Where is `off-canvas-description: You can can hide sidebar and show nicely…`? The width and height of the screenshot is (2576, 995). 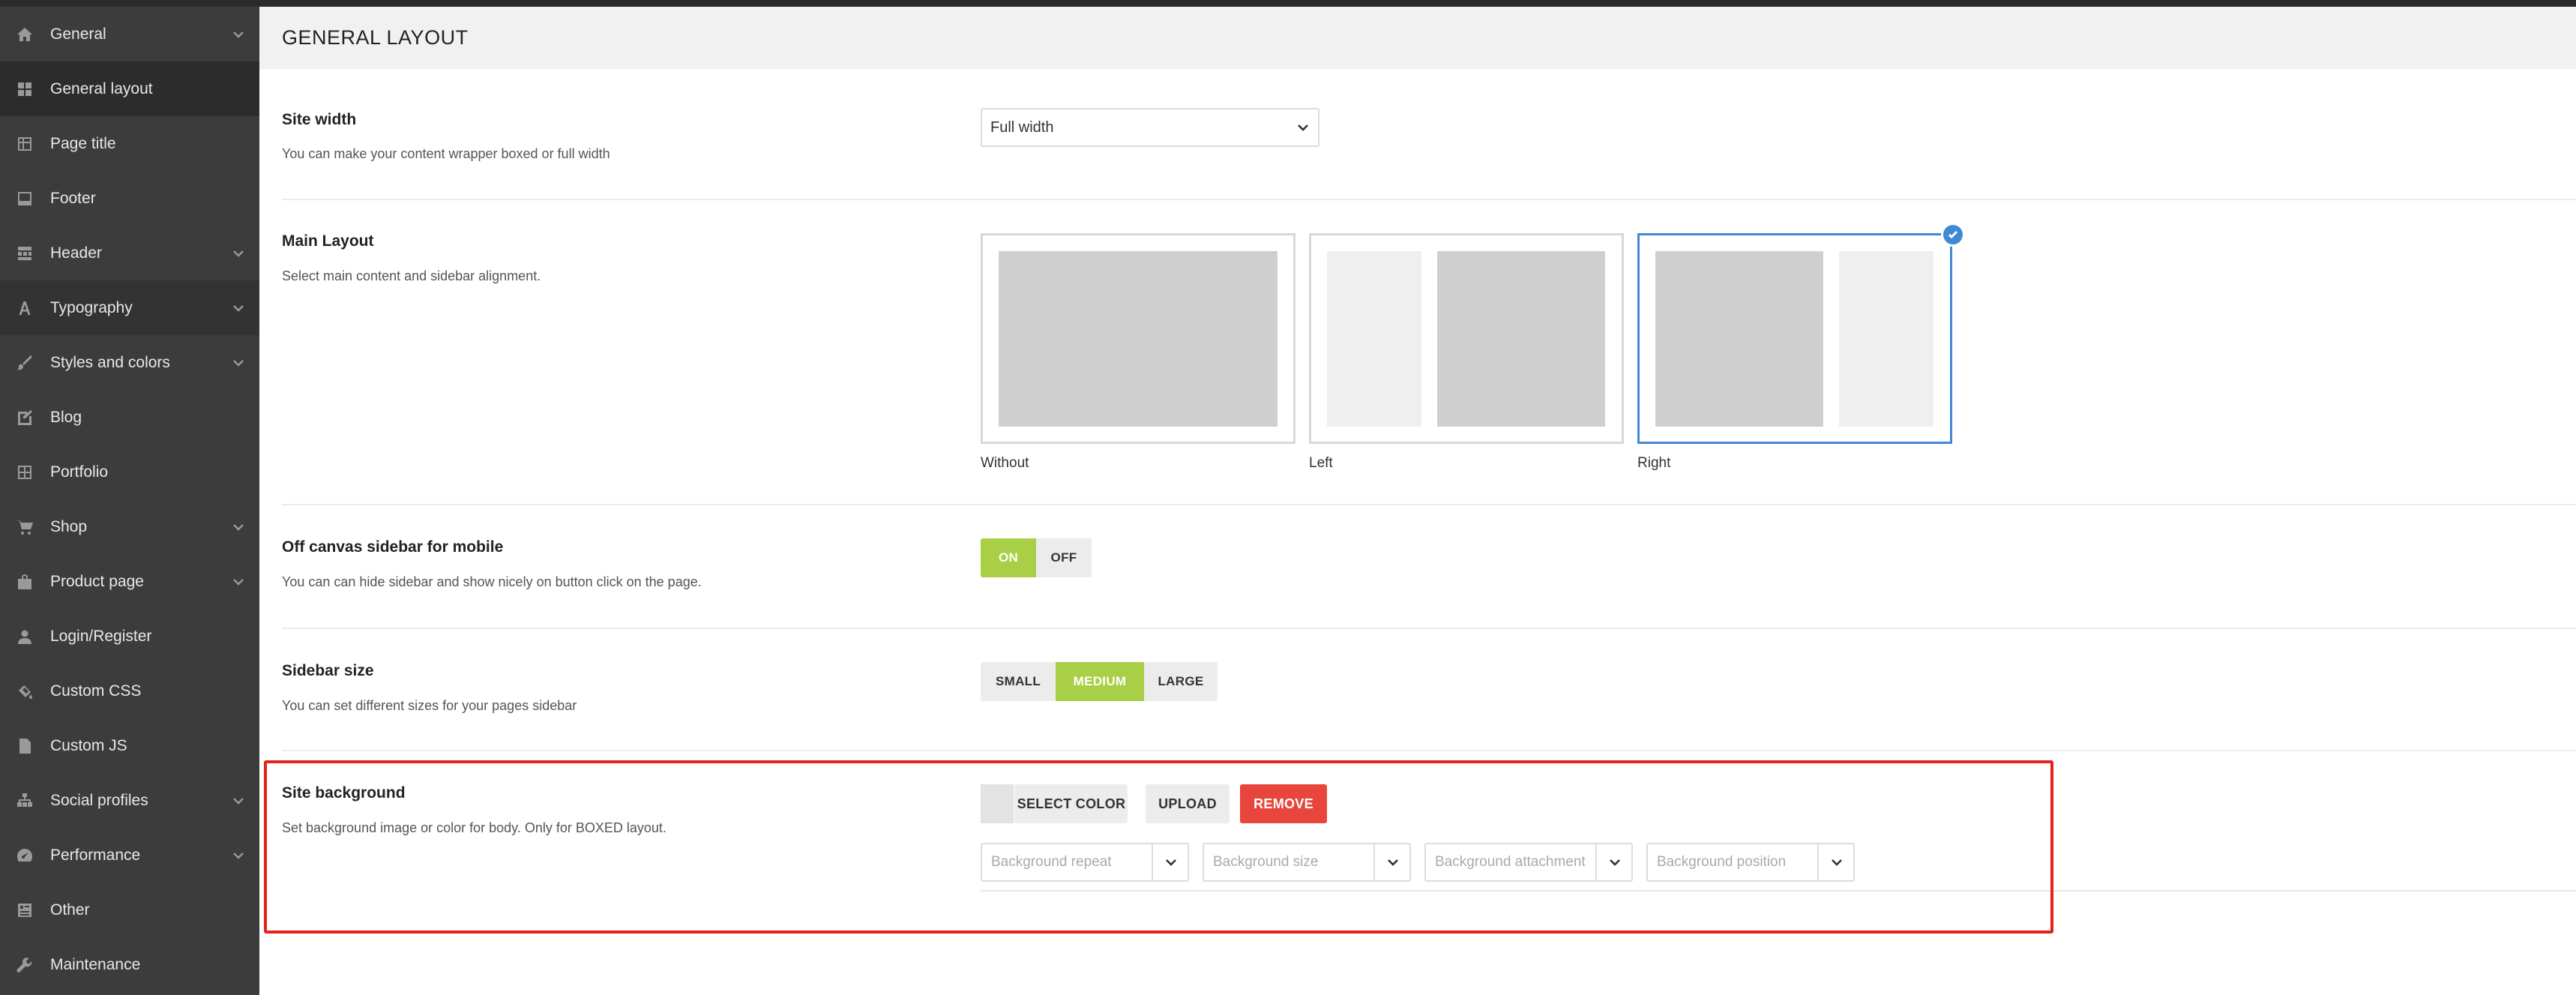 off-canvas-description: You can can hide sidebar and show nicely… is located at coordinates (492, 581).